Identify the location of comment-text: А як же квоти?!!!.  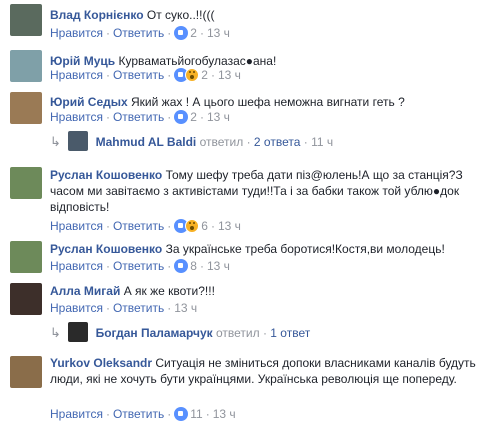
(169, 291).